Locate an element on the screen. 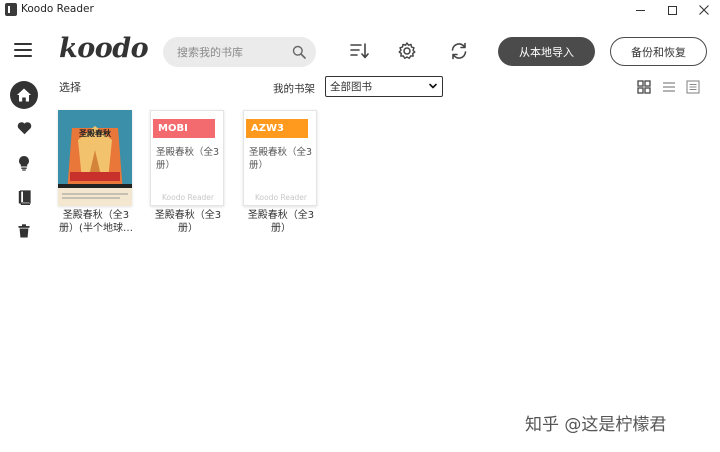 The height and width of the screenshot is (452, 720). home-icon is located at coordinates (24, 95).